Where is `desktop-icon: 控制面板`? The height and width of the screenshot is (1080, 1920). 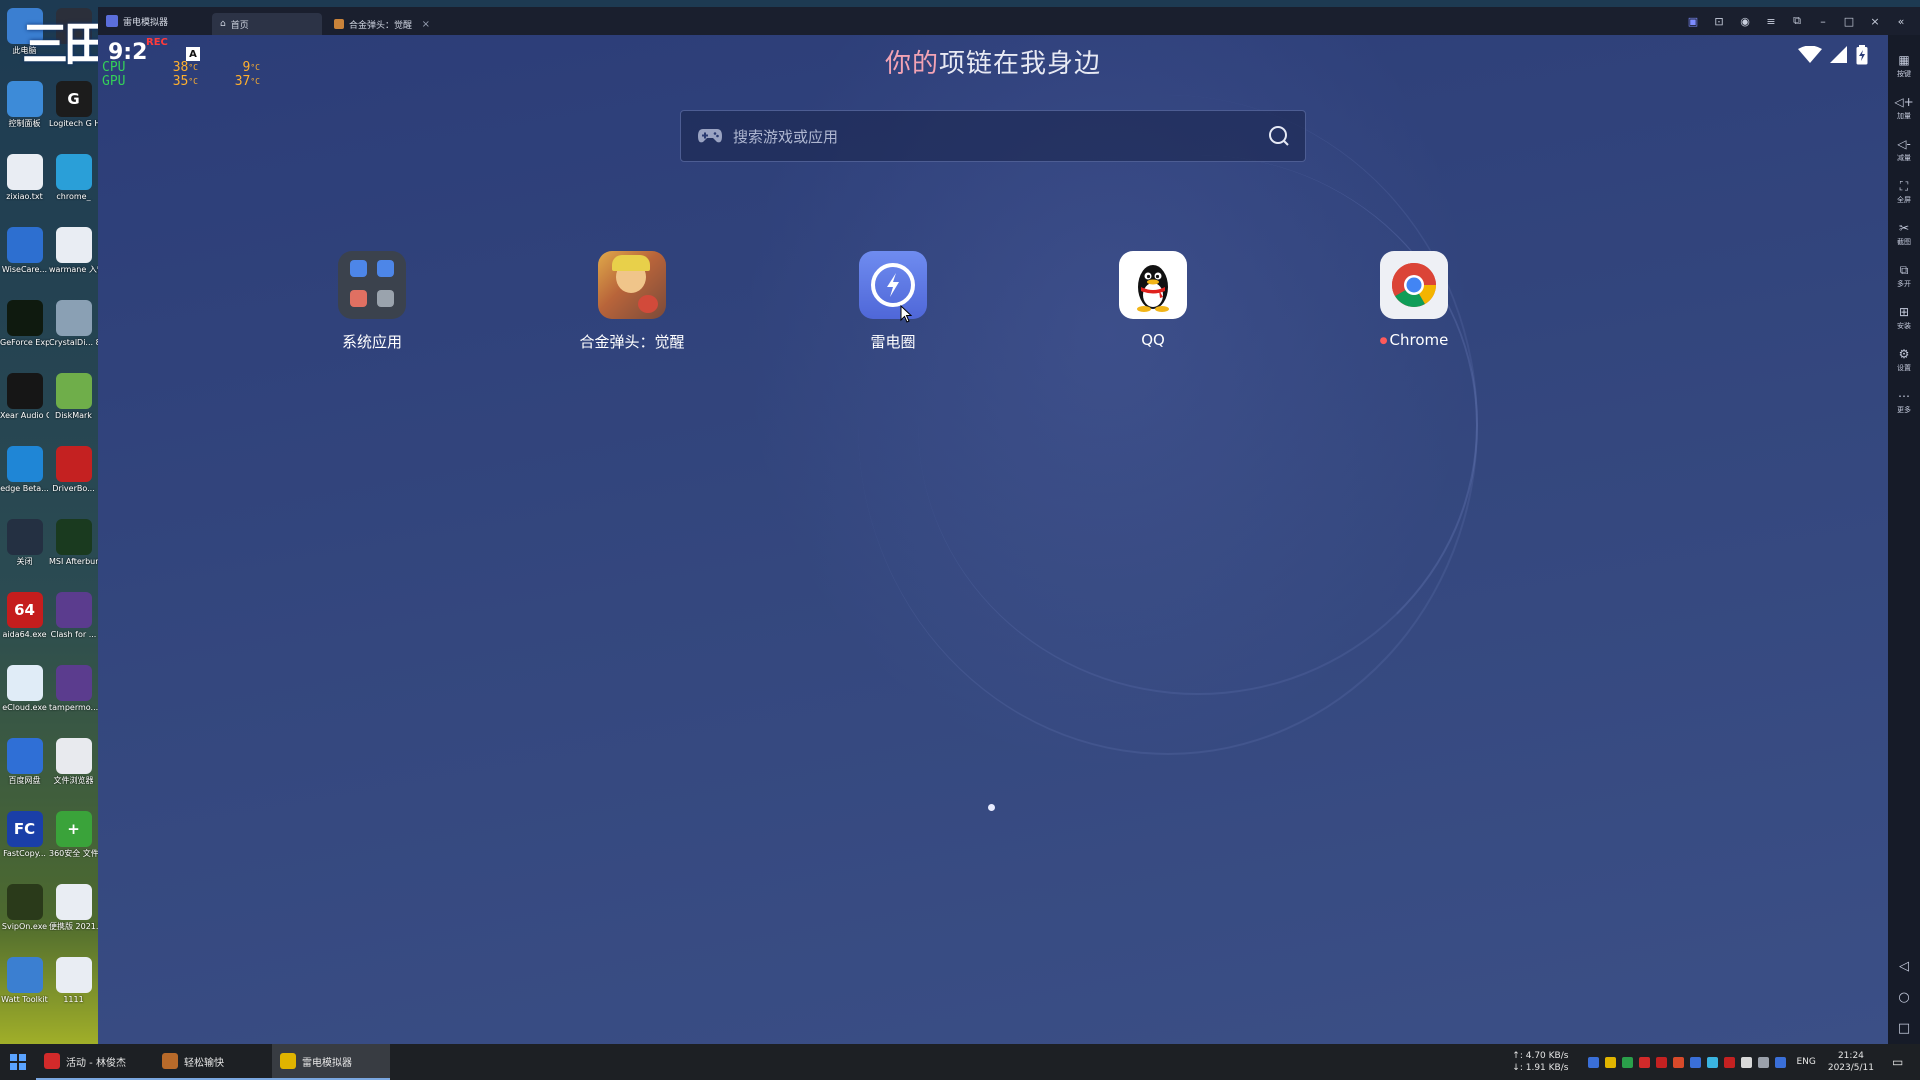 desktop-icon: 控制面板 is located at coordinates (24, 113).